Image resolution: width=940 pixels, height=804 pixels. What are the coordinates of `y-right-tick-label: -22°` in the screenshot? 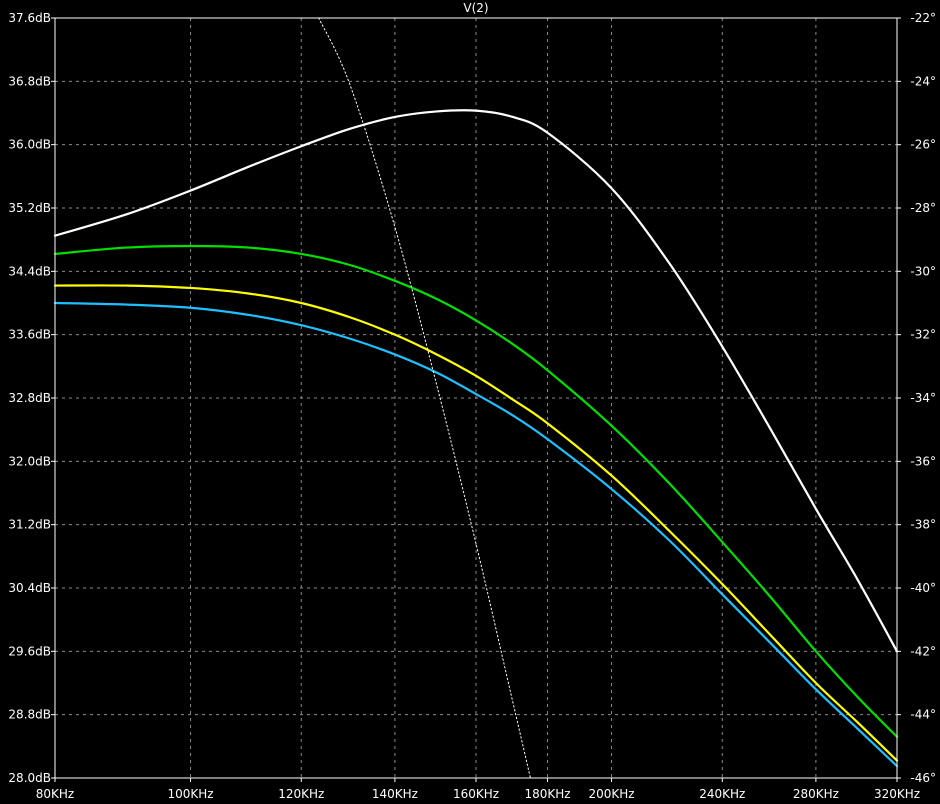 It's located at (923, 18).